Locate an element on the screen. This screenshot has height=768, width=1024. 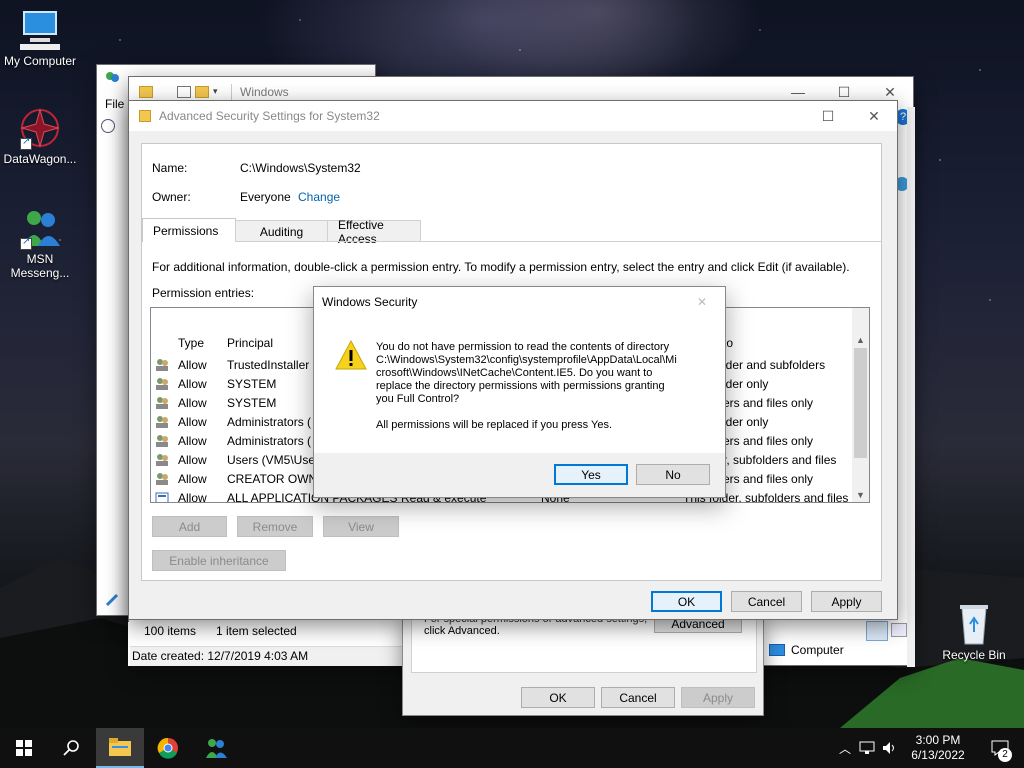
warning-icon is located at coordinates (351, 355).